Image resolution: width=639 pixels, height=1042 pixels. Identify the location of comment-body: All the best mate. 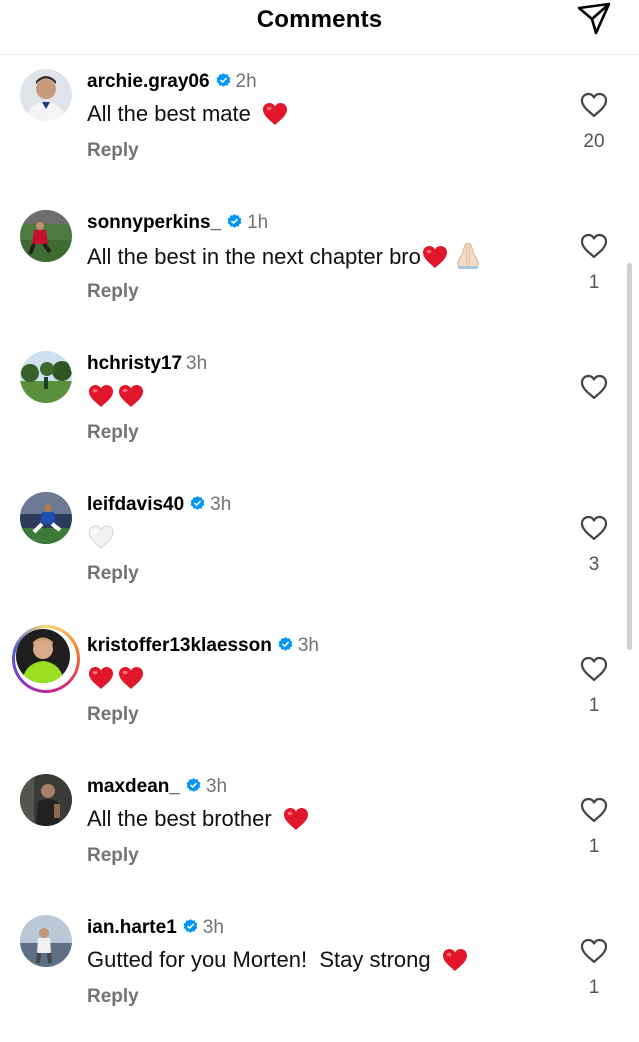
(169, 113).